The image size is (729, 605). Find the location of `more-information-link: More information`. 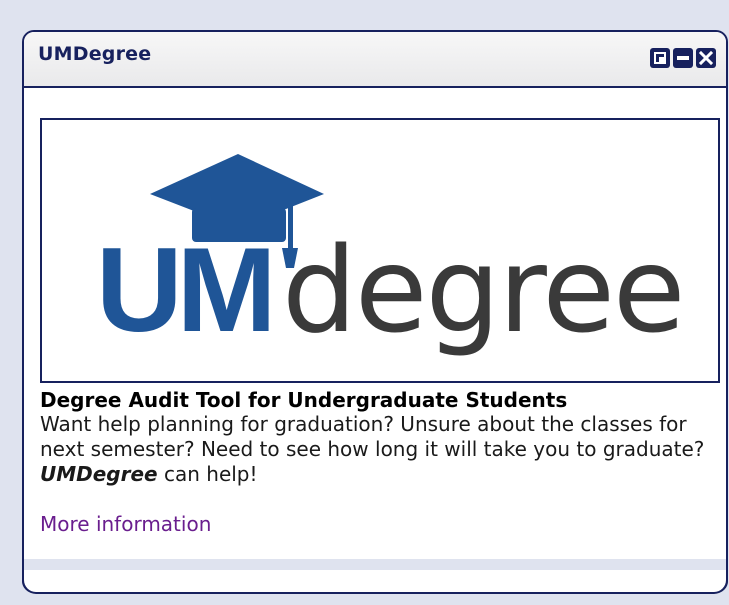

more-information-link: More information is located at coordinates (125, 524).